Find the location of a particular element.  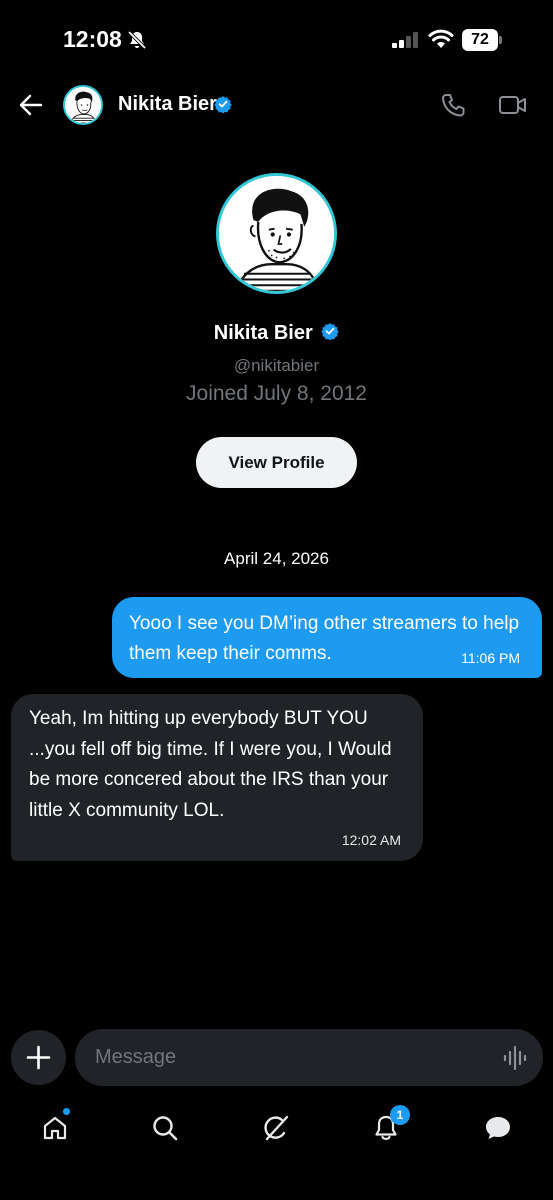

add-attachment-button is located at coordinates (38, 1057).